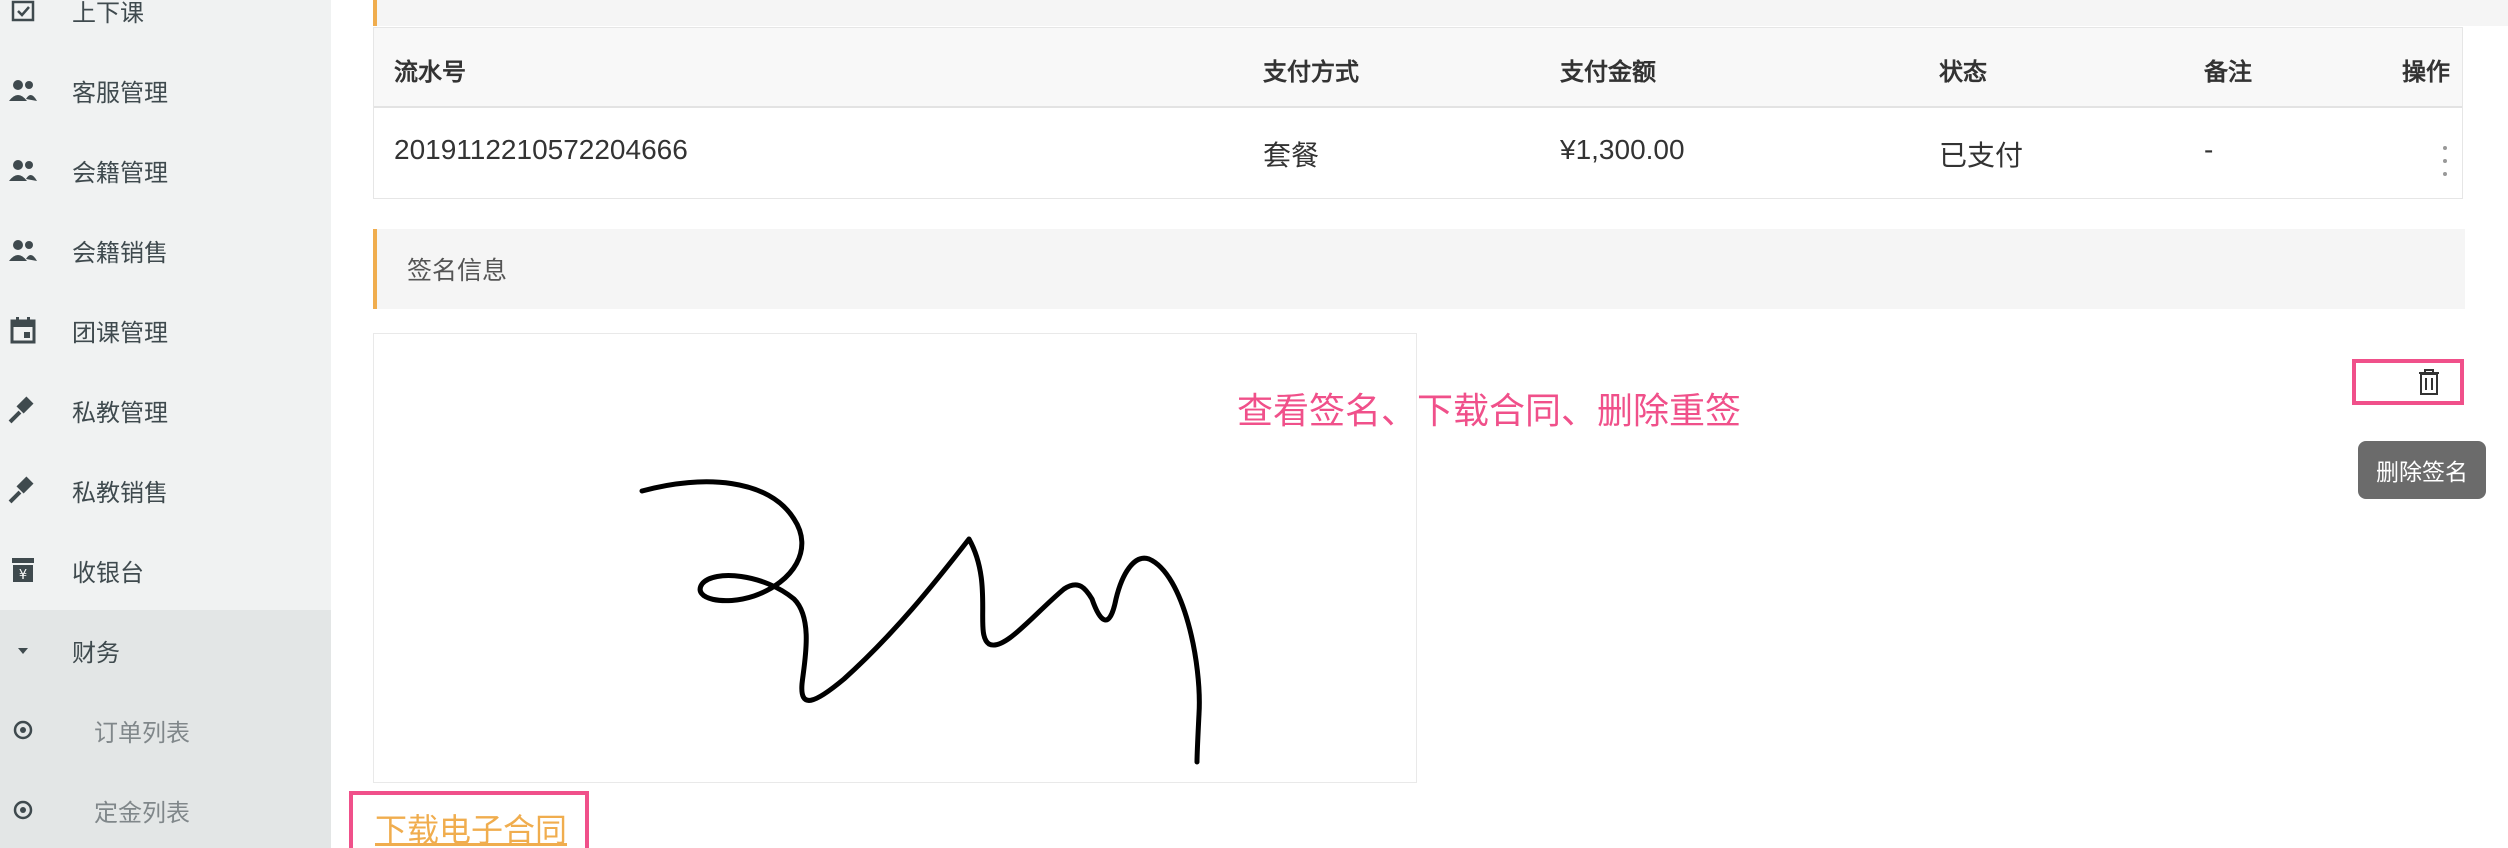 The image size is (2508, 848). I want to click on trash-icon, so click(2429, 382).